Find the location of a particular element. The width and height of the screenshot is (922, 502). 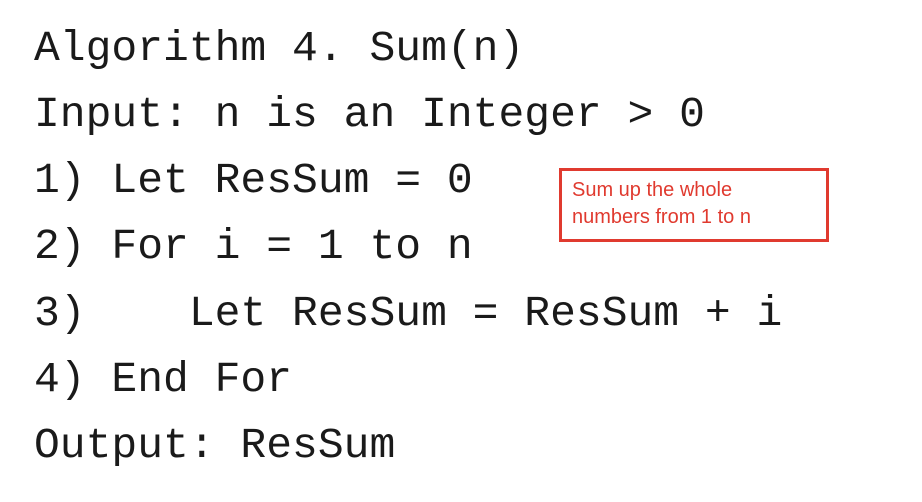

annotation-callout: Sum up the whole numbers from 1 to n is located at coordinates (694, 205).